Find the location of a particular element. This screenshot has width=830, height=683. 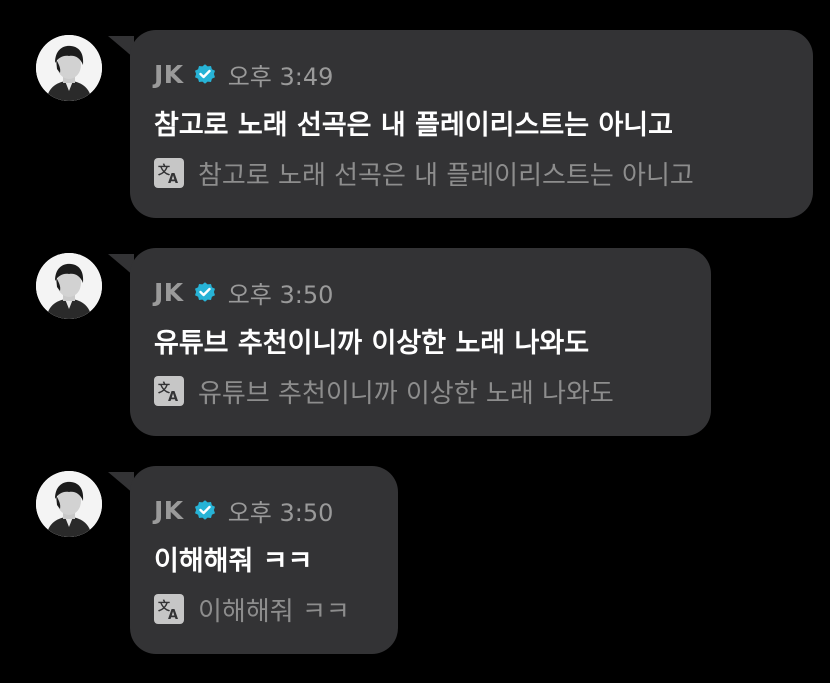

translation-row: 文 A 참고로 노래 선곡은 내 플레이리스트는 아니고 is located at coordinates (424, 173).